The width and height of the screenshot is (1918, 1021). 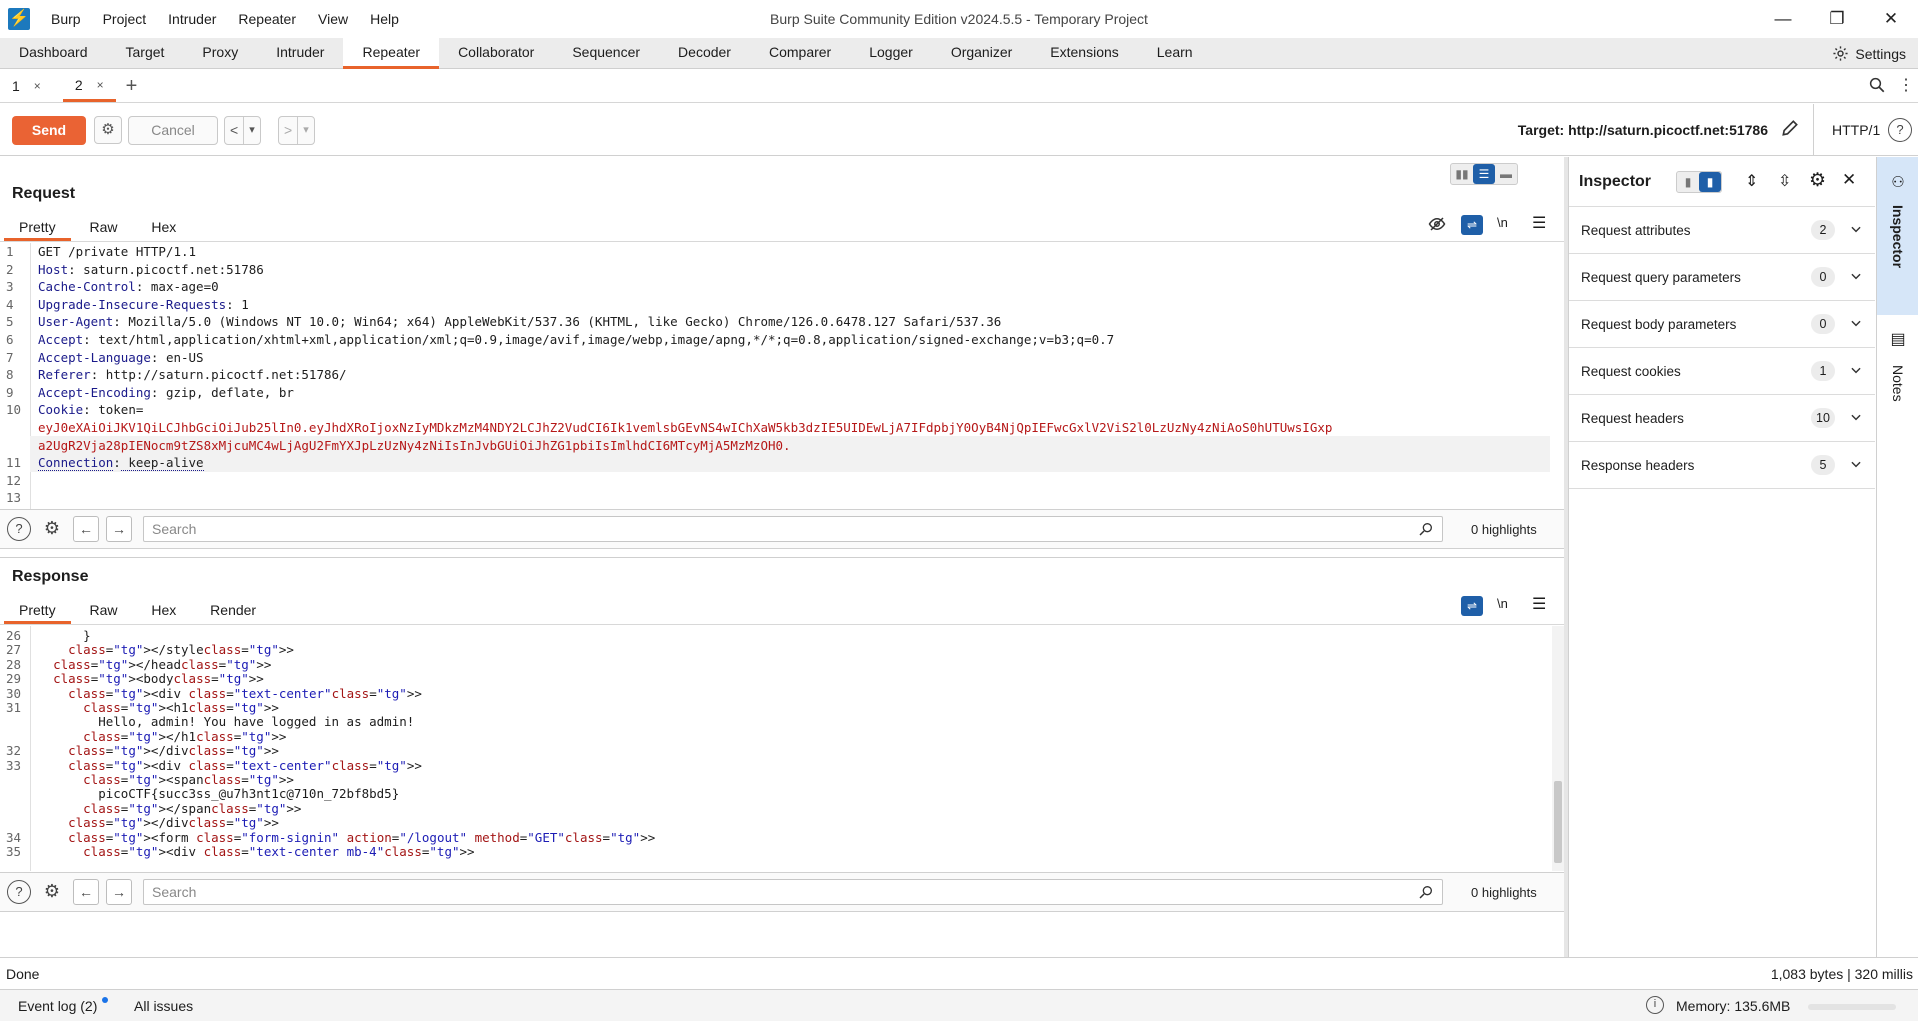 I want to click on scrollbar-track, so click(x=1558, y=748).